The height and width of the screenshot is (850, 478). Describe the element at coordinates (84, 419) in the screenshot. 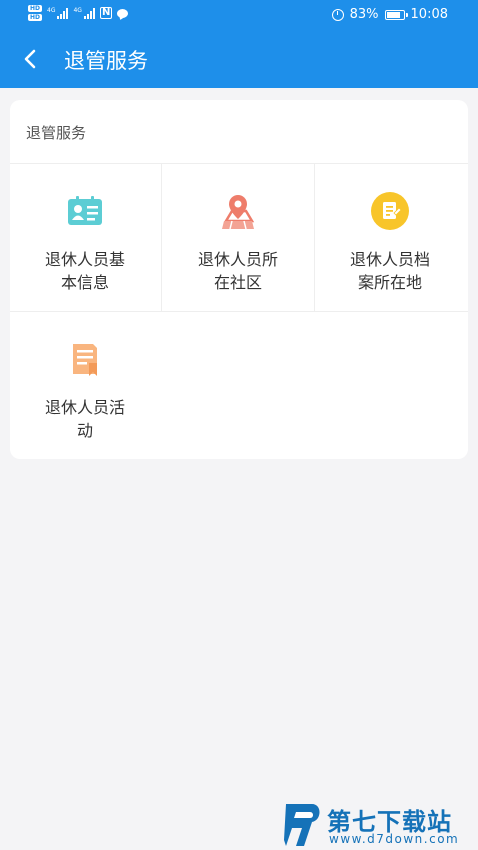

I see `grid-item-label: 退休人员活 动` at that location.